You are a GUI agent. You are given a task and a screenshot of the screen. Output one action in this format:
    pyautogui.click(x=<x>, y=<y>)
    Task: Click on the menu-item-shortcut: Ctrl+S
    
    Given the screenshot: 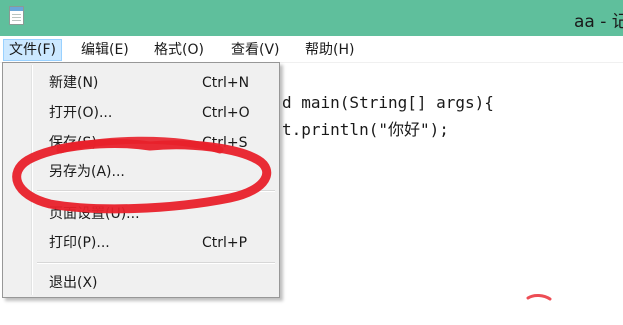 What is the action you would take?
    pyautogui.click(x=225, y=143)
    